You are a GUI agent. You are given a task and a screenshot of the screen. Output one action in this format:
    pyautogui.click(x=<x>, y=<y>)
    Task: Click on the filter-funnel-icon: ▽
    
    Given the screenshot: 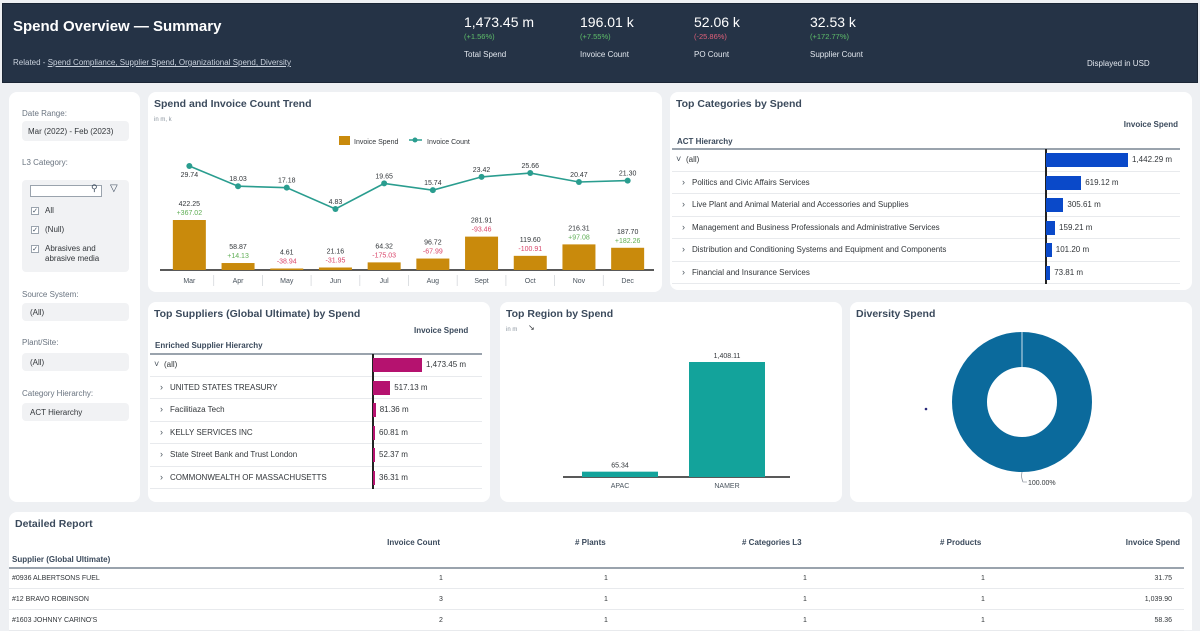 What is the action you would take?
    pyautogui.click(x=114, y=188)
    